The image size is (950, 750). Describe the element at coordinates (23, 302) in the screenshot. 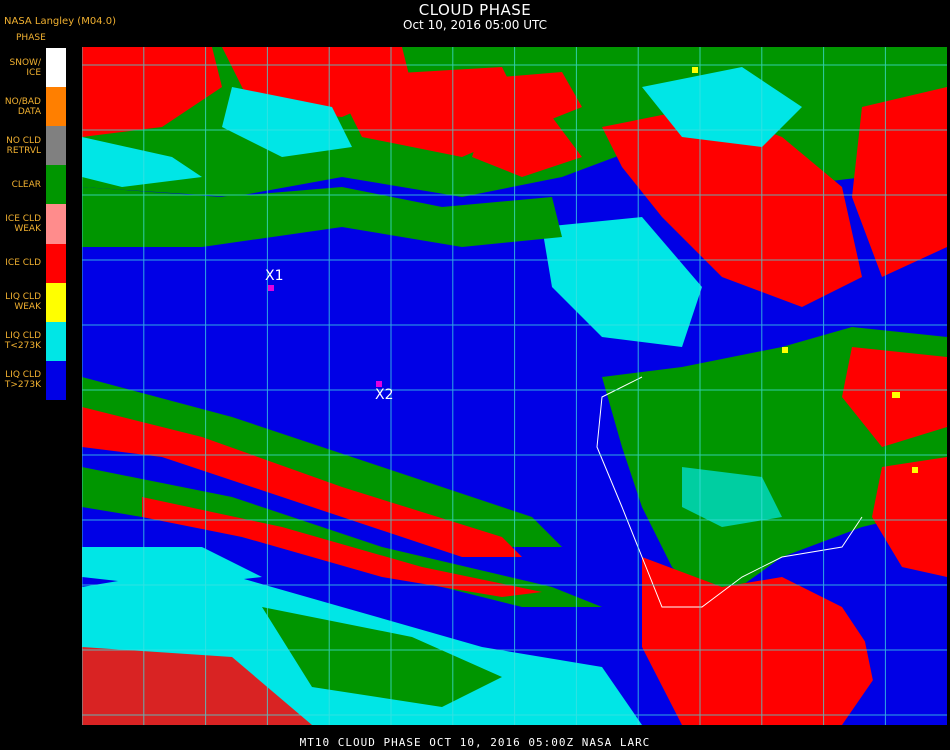

I see `legend-label: LIQ CLD WEAK` at that location.